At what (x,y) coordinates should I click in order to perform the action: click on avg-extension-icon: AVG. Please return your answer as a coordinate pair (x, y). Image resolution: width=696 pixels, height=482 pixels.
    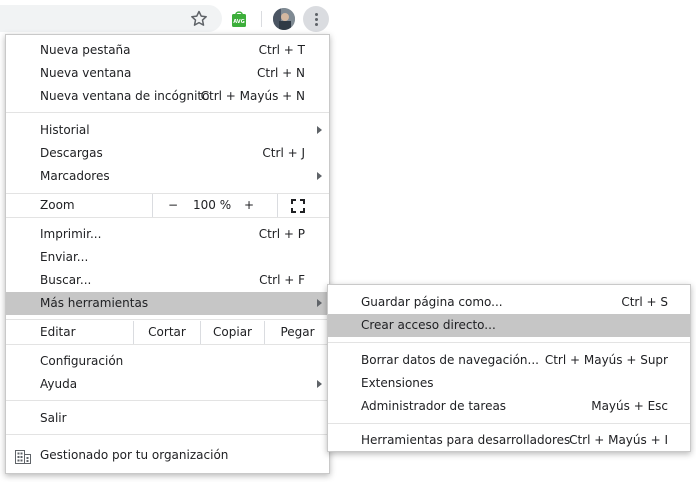
    Looking at the image, I should click on (239, 19).